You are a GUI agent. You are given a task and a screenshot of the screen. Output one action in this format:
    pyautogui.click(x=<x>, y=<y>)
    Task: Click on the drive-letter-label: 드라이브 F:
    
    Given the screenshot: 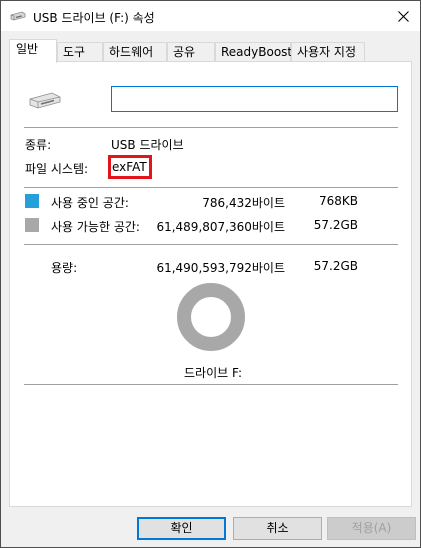 What is the action you would take?
    pyautogui.click(x=213, y=373)
    